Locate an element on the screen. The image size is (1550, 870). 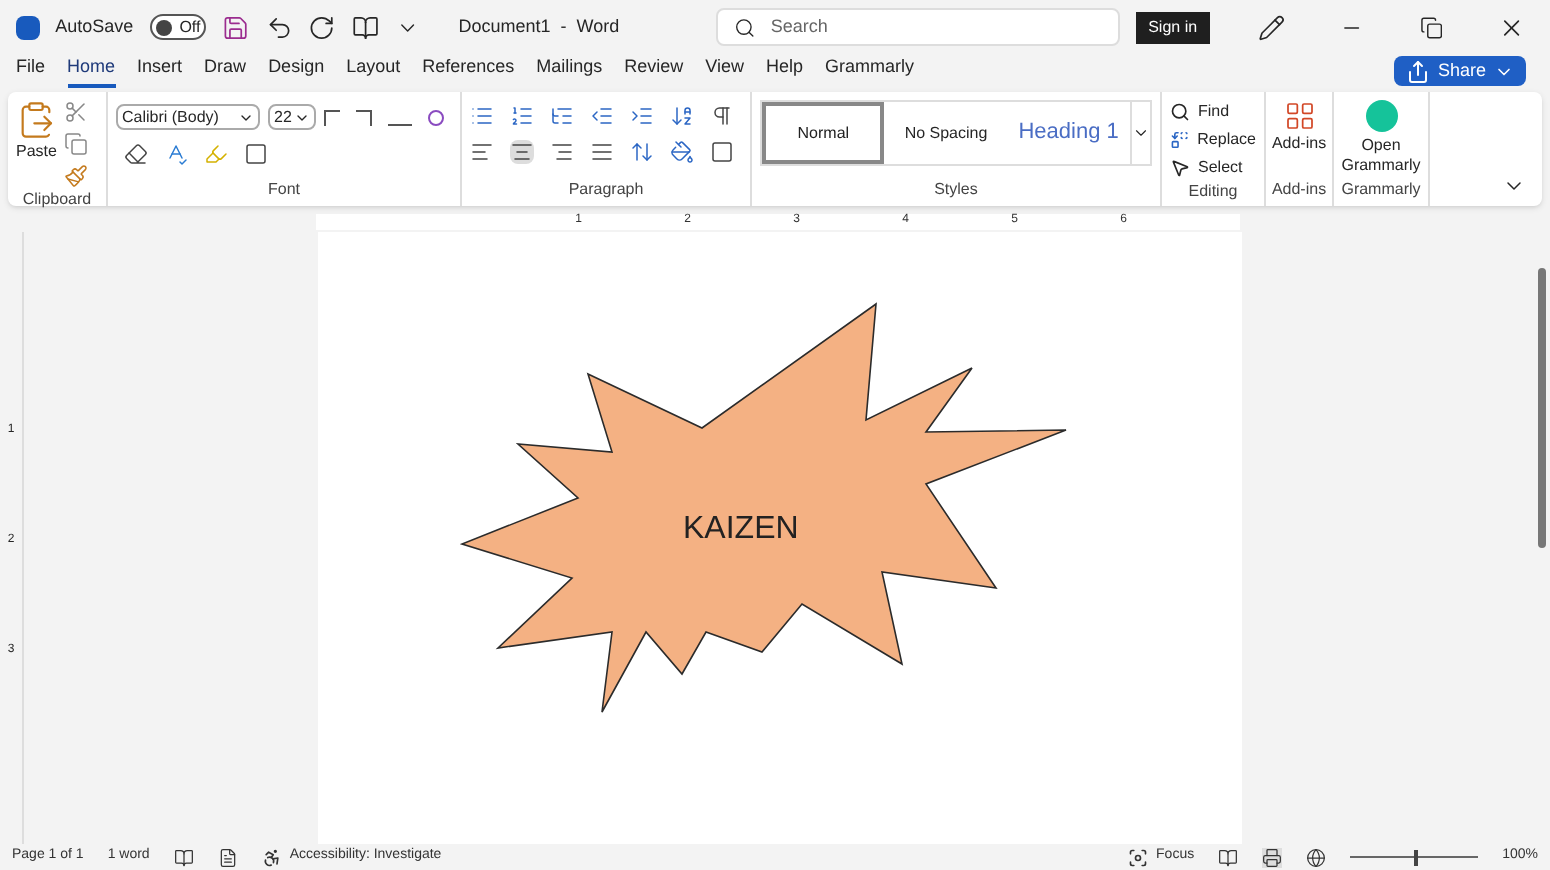
save-icon is located at coordinates (236, 27).